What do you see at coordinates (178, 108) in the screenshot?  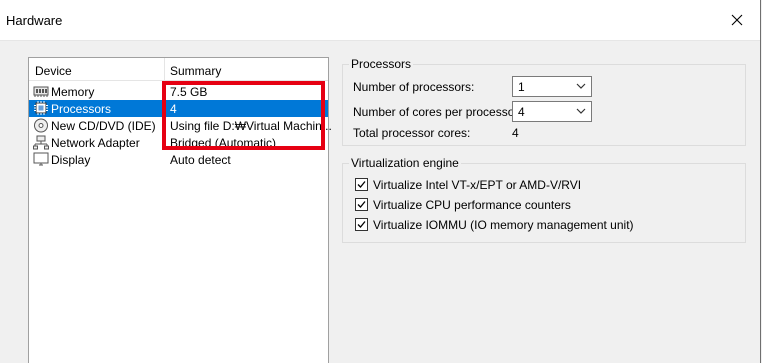 I see `device-row-processors: Processors 4` at bounding box center [178, 108].